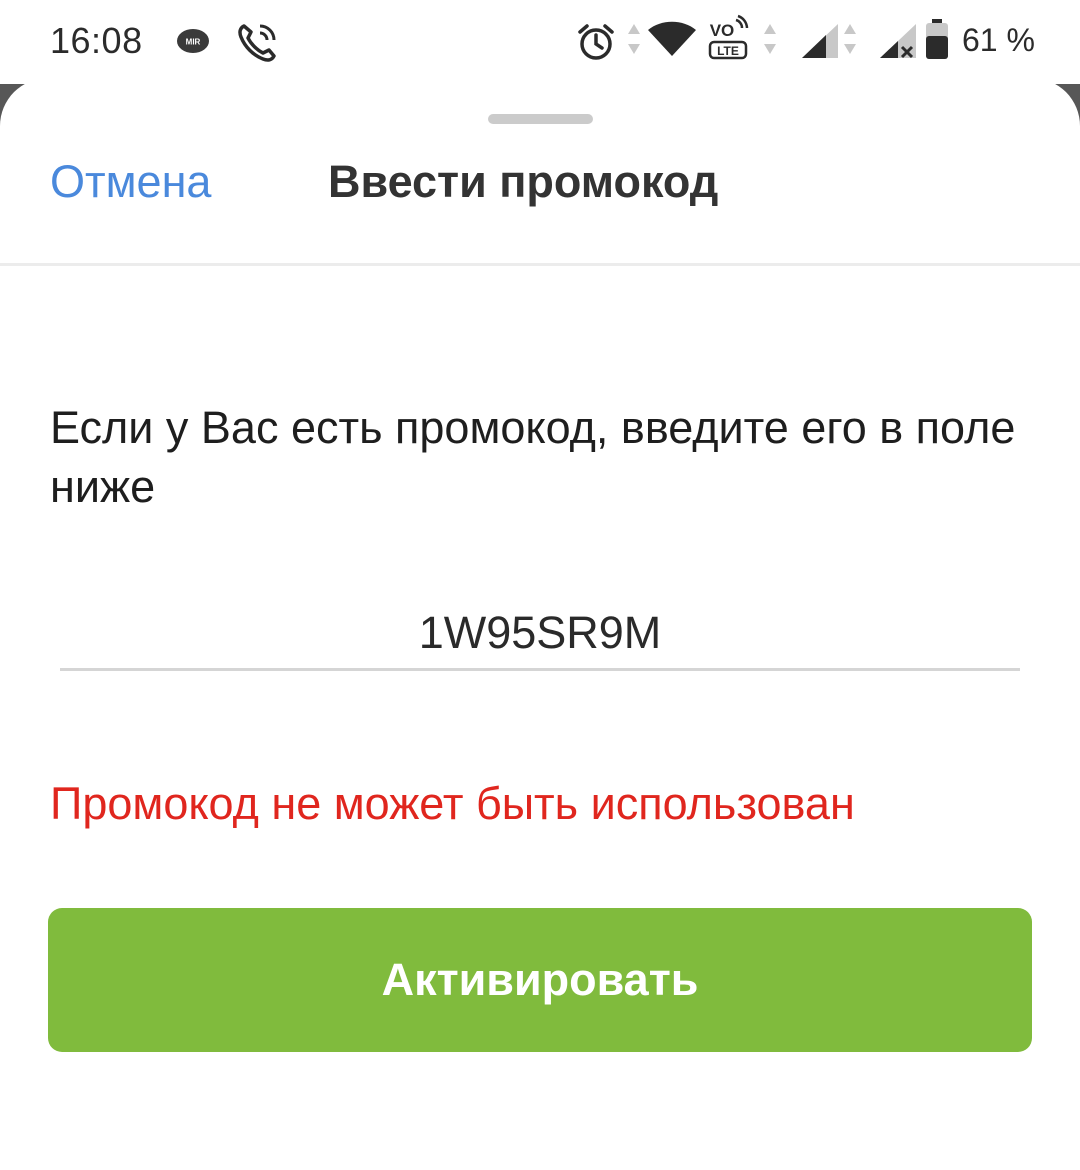  Describe the element at coordinates (937, 39) in the screenshot. I see `battery-icon` at that location.